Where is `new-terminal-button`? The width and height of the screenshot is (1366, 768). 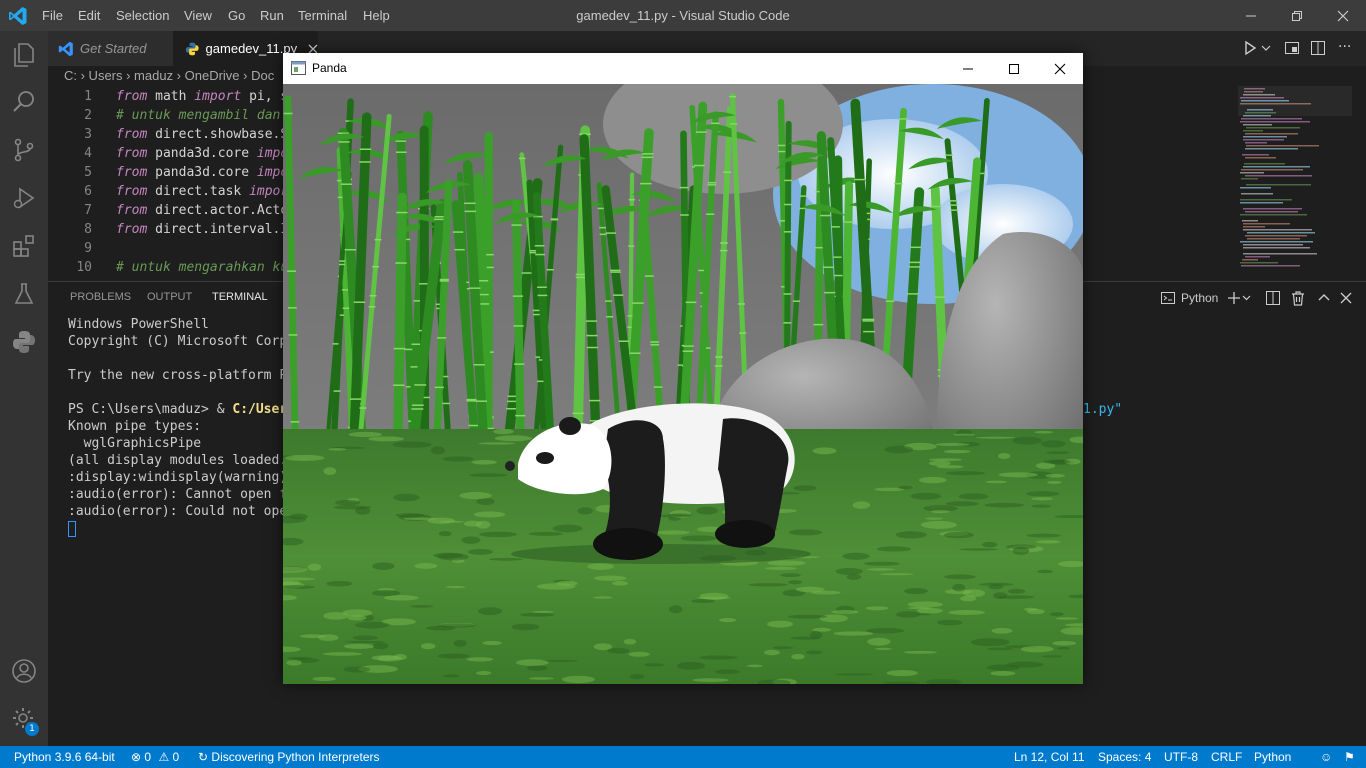
new-terminal-button is located at coordinates (1239, 300).